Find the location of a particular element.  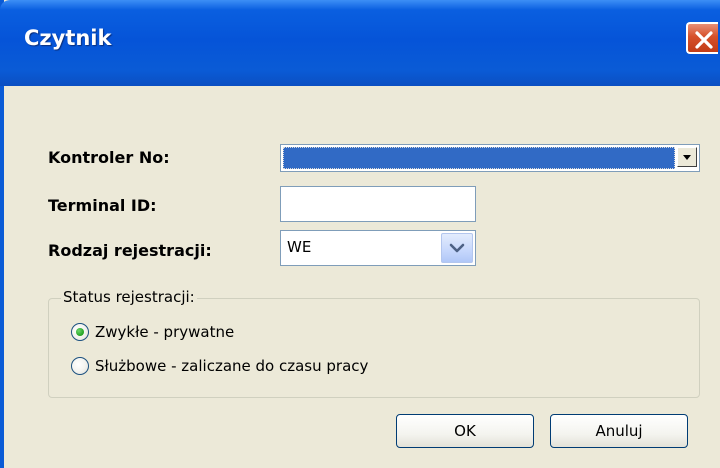

status-option-business-label: Służbowe - zaliczane do czasu pracy is located at coordinates (231, 366).